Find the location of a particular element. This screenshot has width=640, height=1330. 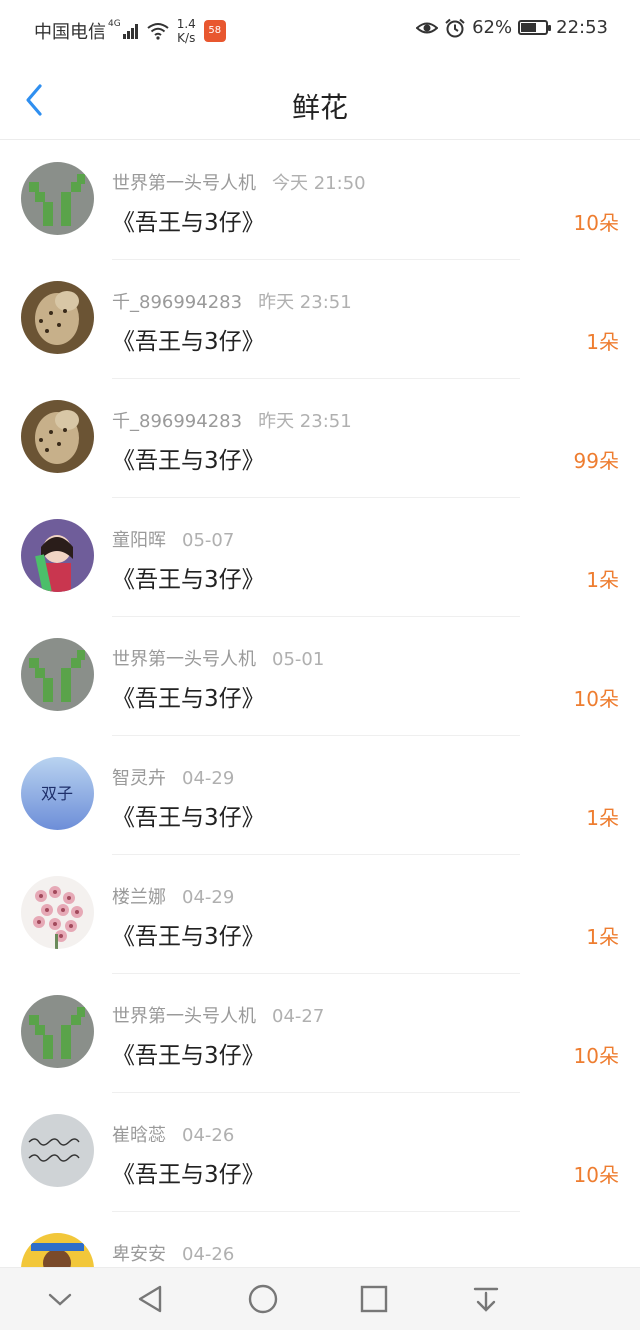

signal-icon is located at coordinates (130, 31).